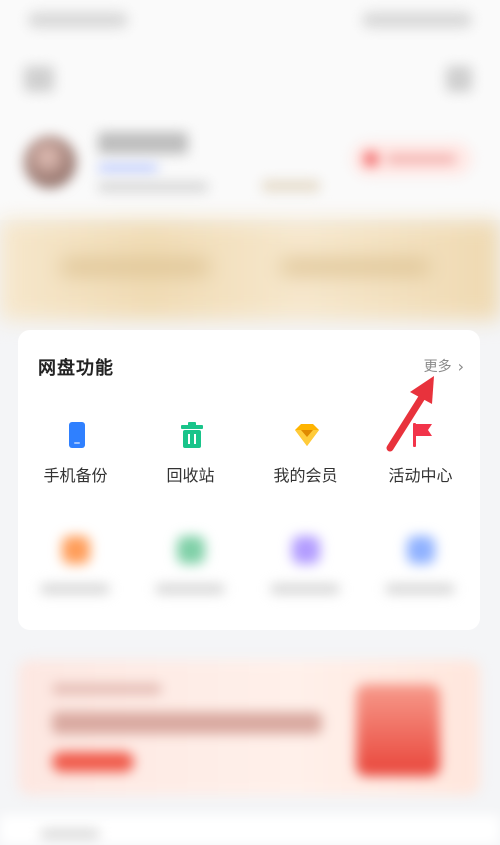 This screenshot has width=500, height=845. What do you see at coordinates (135, 267) in the screenshot?
I see `banner-text-left` at bounding box center [135, 267].